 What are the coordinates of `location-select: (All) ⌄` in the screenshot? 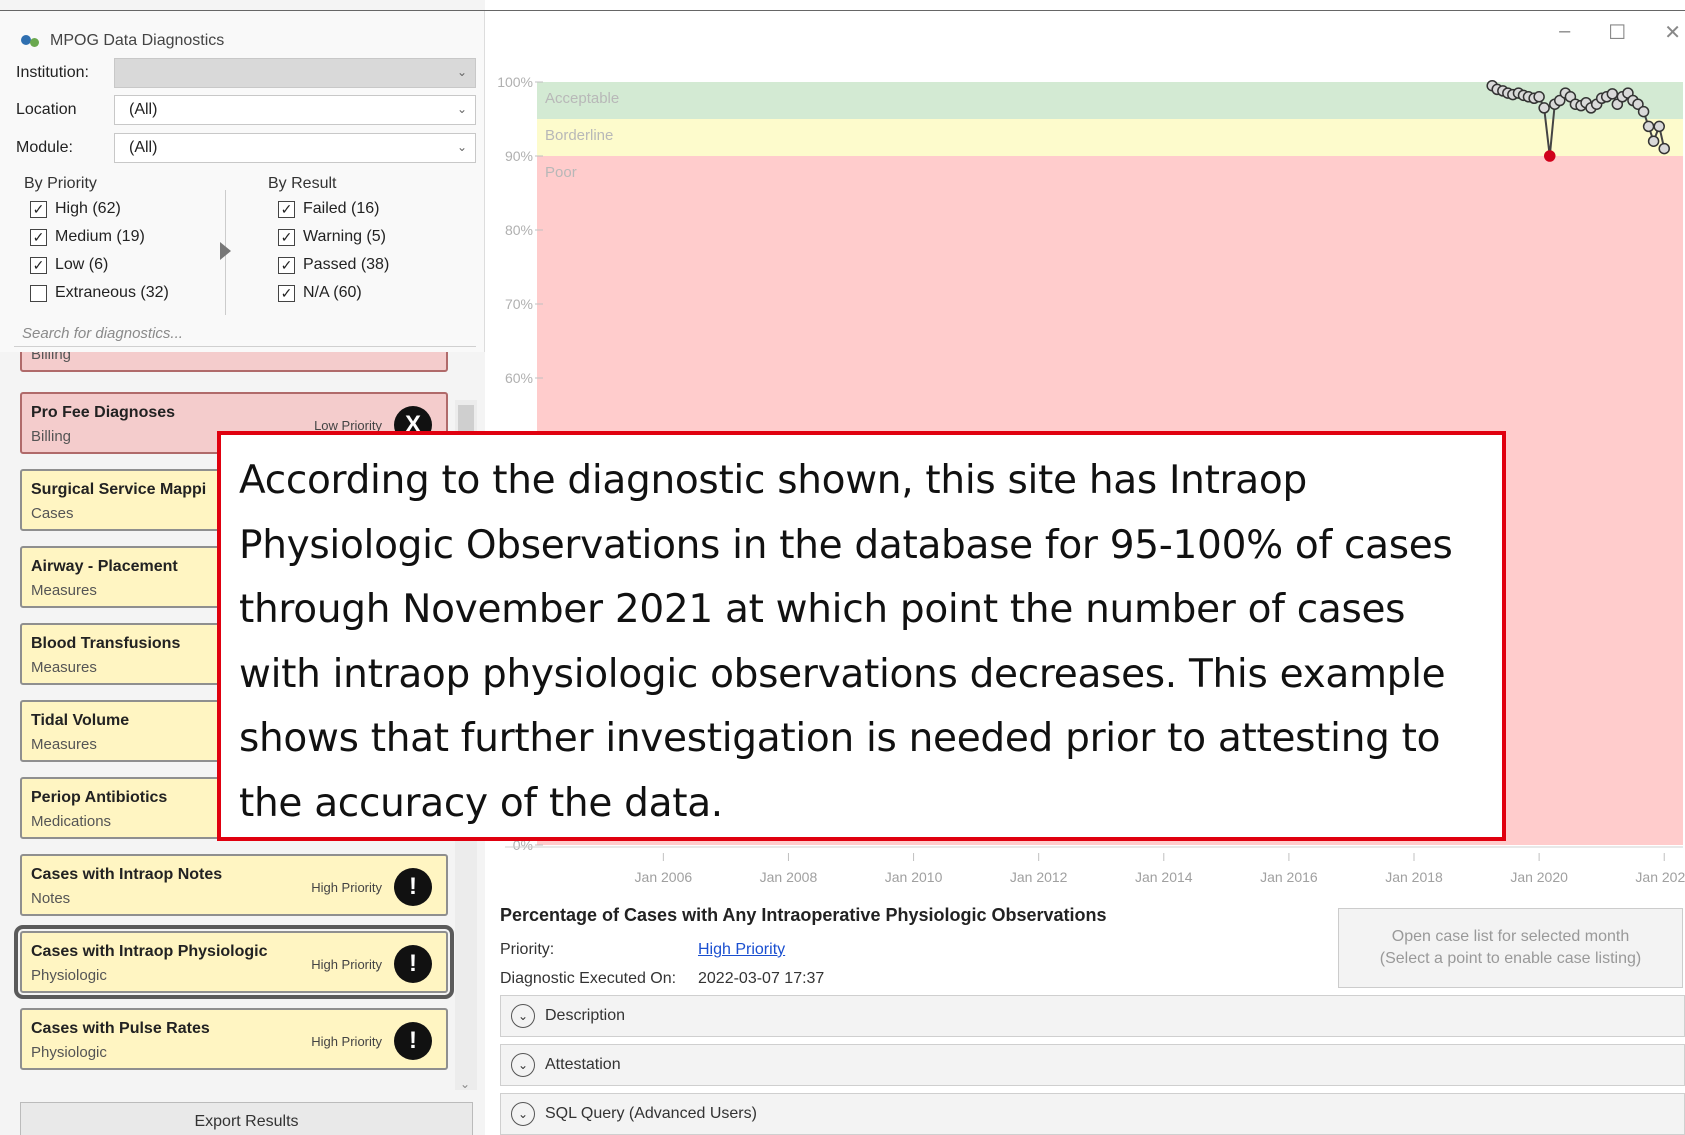 It's located at (295, 110).